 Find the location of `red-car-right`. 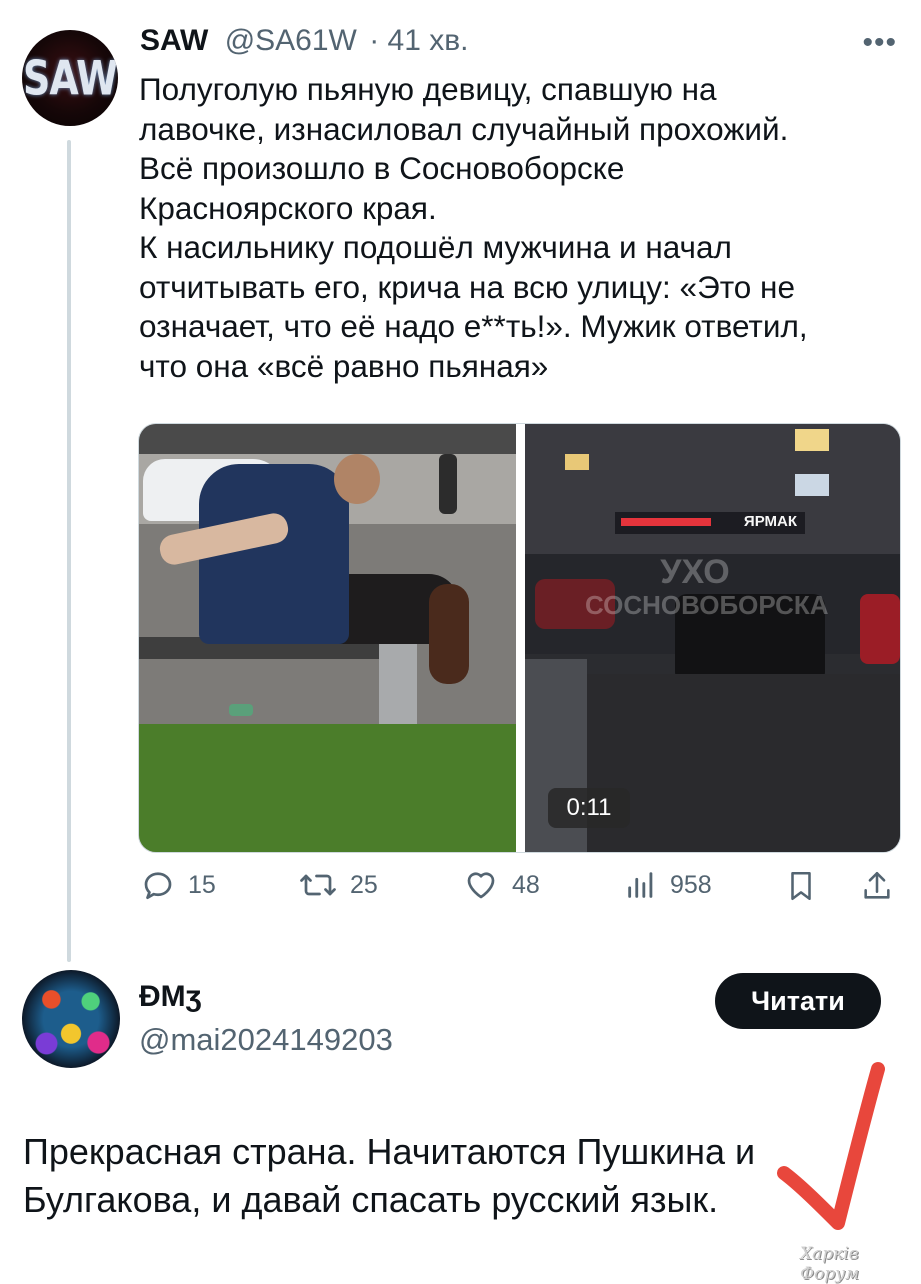

red-car-right is located at coordinates (880, 629).